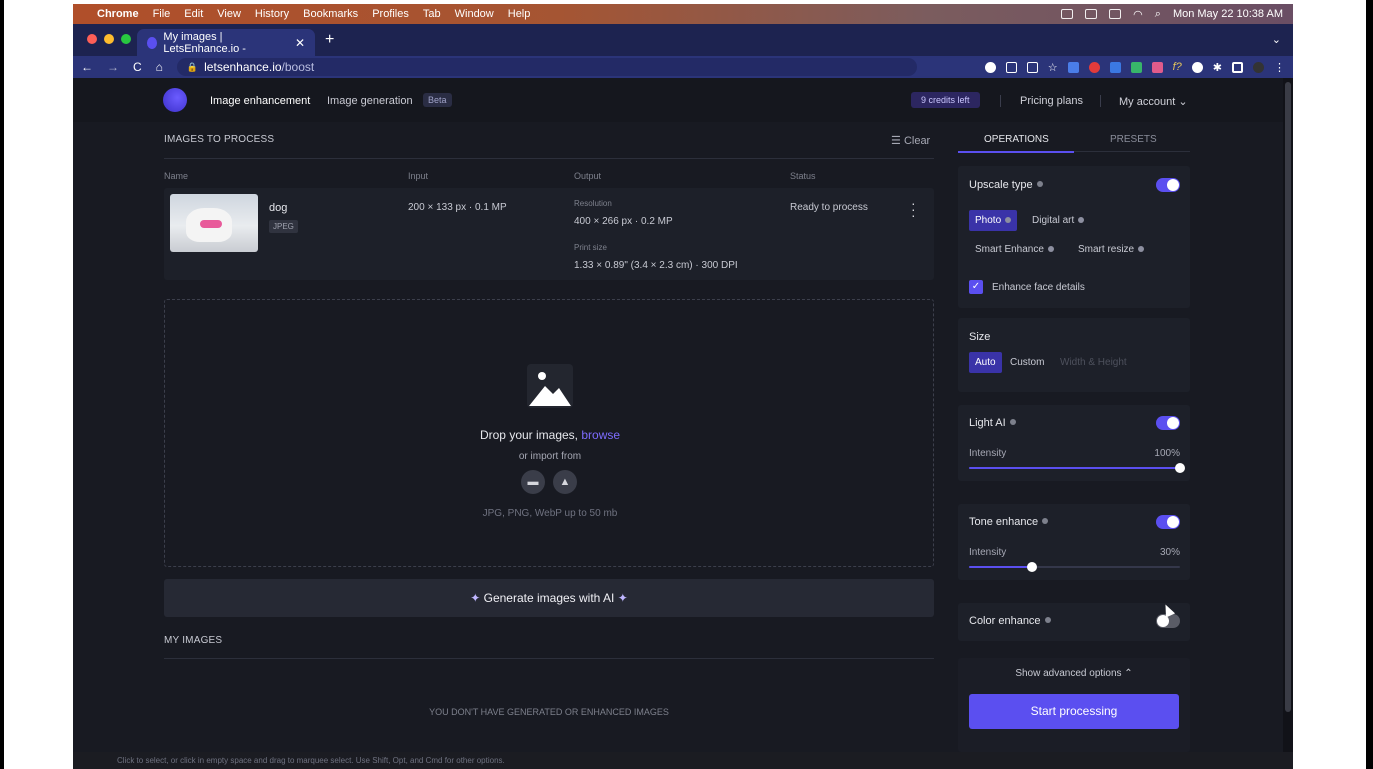 The width and height of the screenshot is (1373, 769). Describe the element at coordinates (549, 598) in the screenshot. I see `generate-images-button: ✦ Generate images with AI ✦` at that location.